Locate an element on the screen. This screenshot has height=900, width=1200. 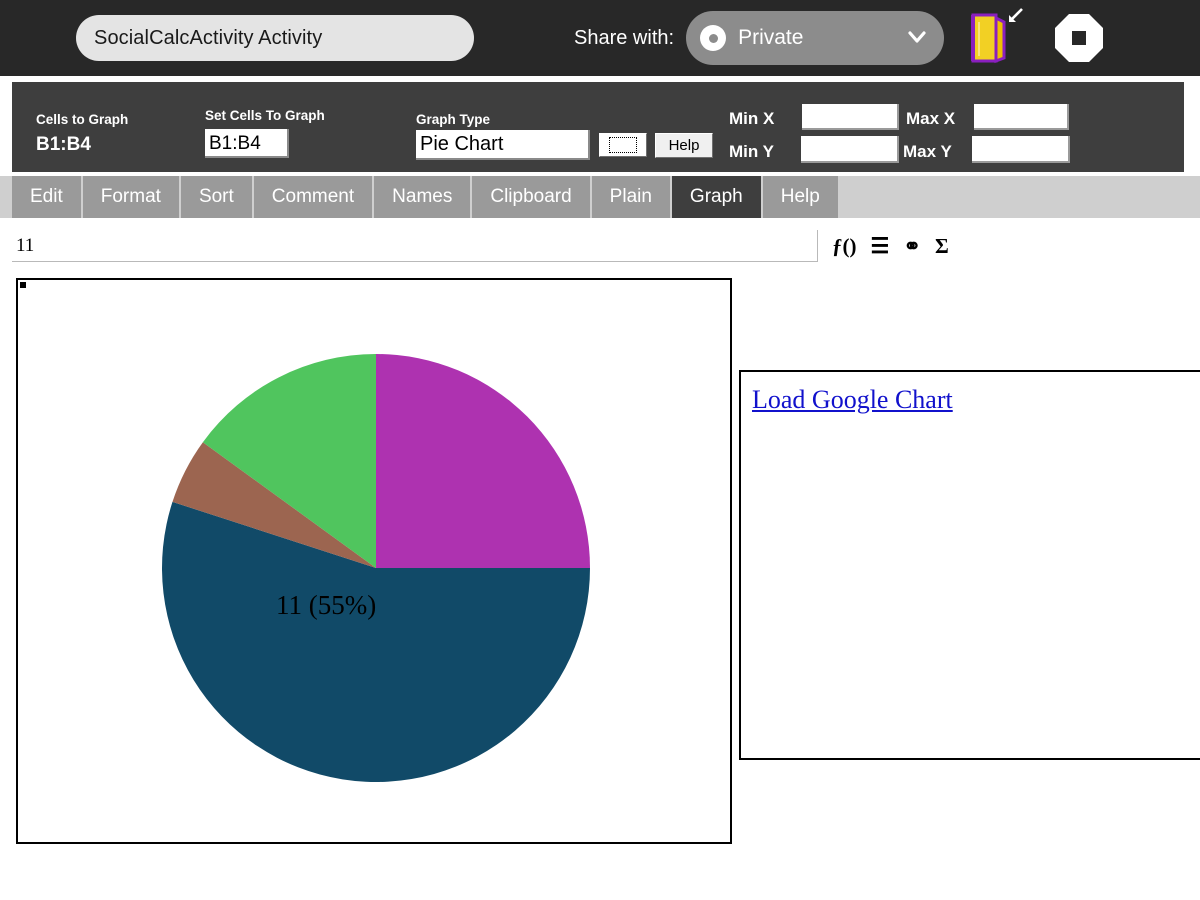
stop-activity-button is located at coordinates (1079, 38).